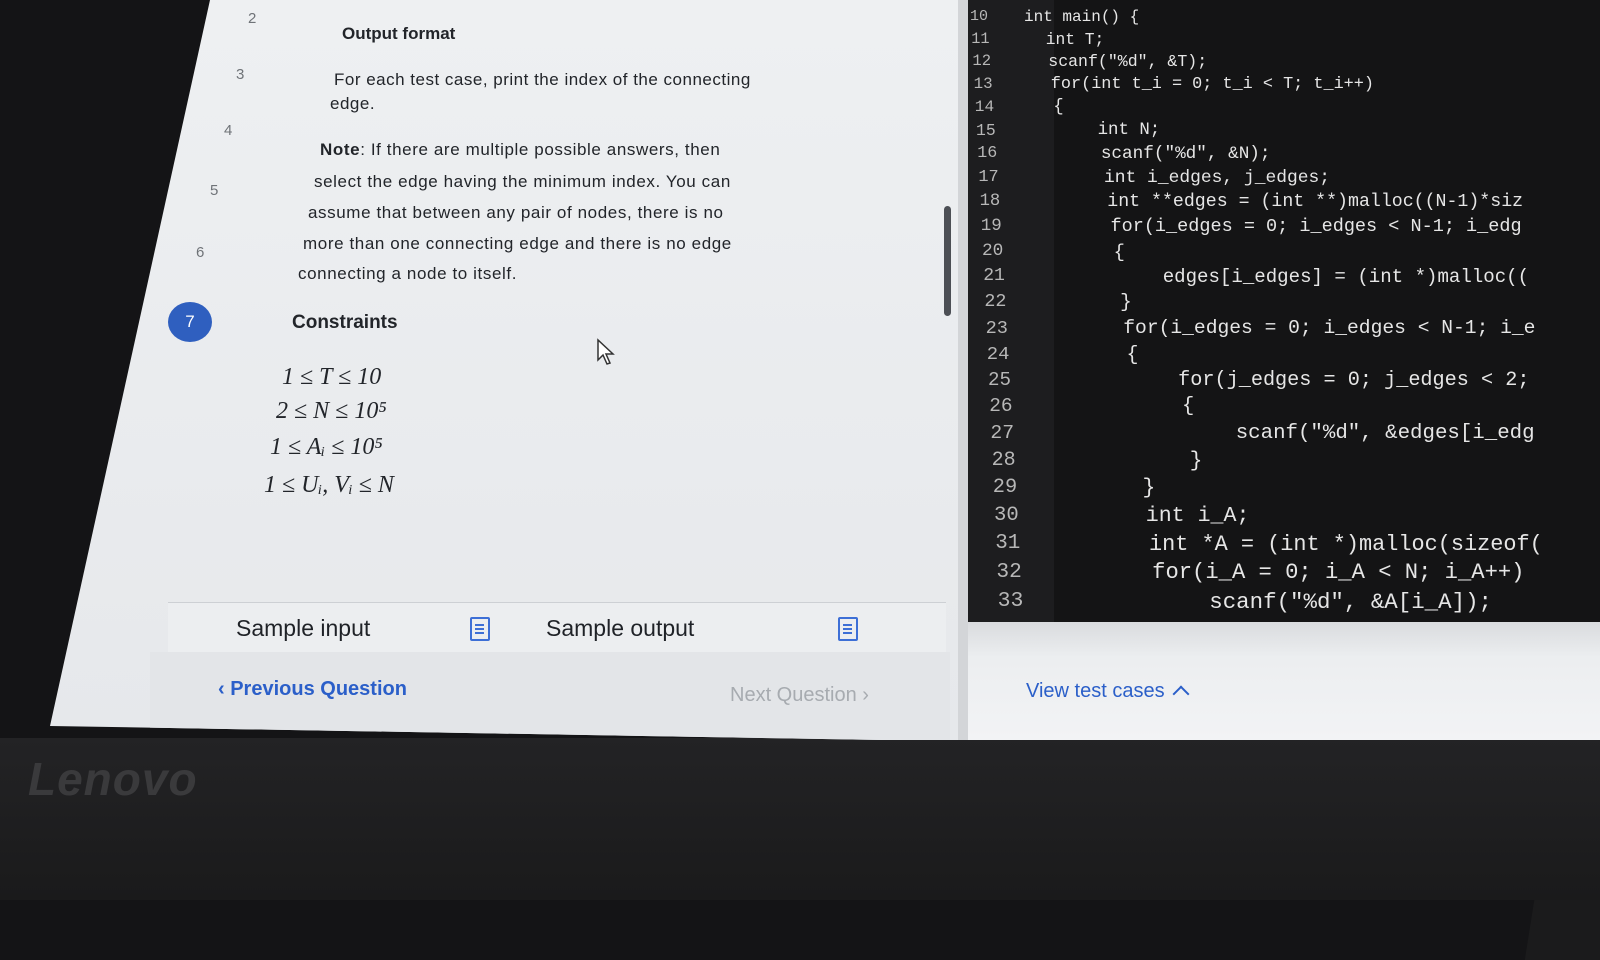 The width and height of the screenshot is (1600, 960). Describe the element at coordinates (1081, 17) in the screenshot. I see `code-line: int main() {` at that location.